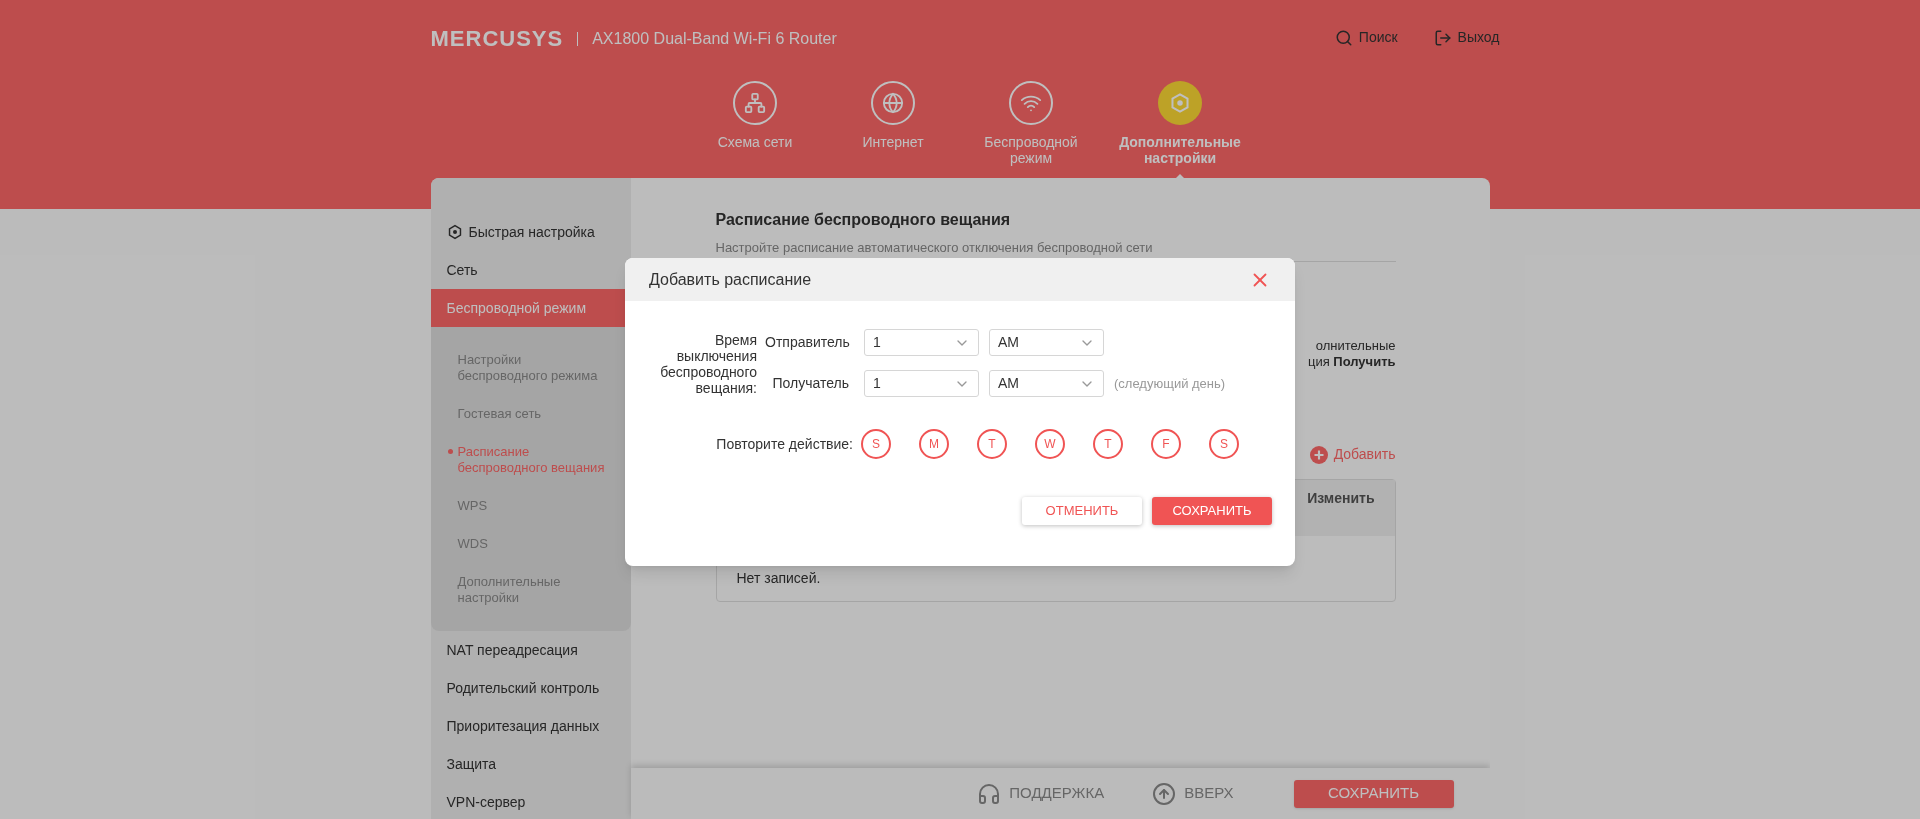 Image resolution: width=1920 pixels, height=819 pixels. I want to click on sidebar-item: Родительский контроль, so click(530, 688).